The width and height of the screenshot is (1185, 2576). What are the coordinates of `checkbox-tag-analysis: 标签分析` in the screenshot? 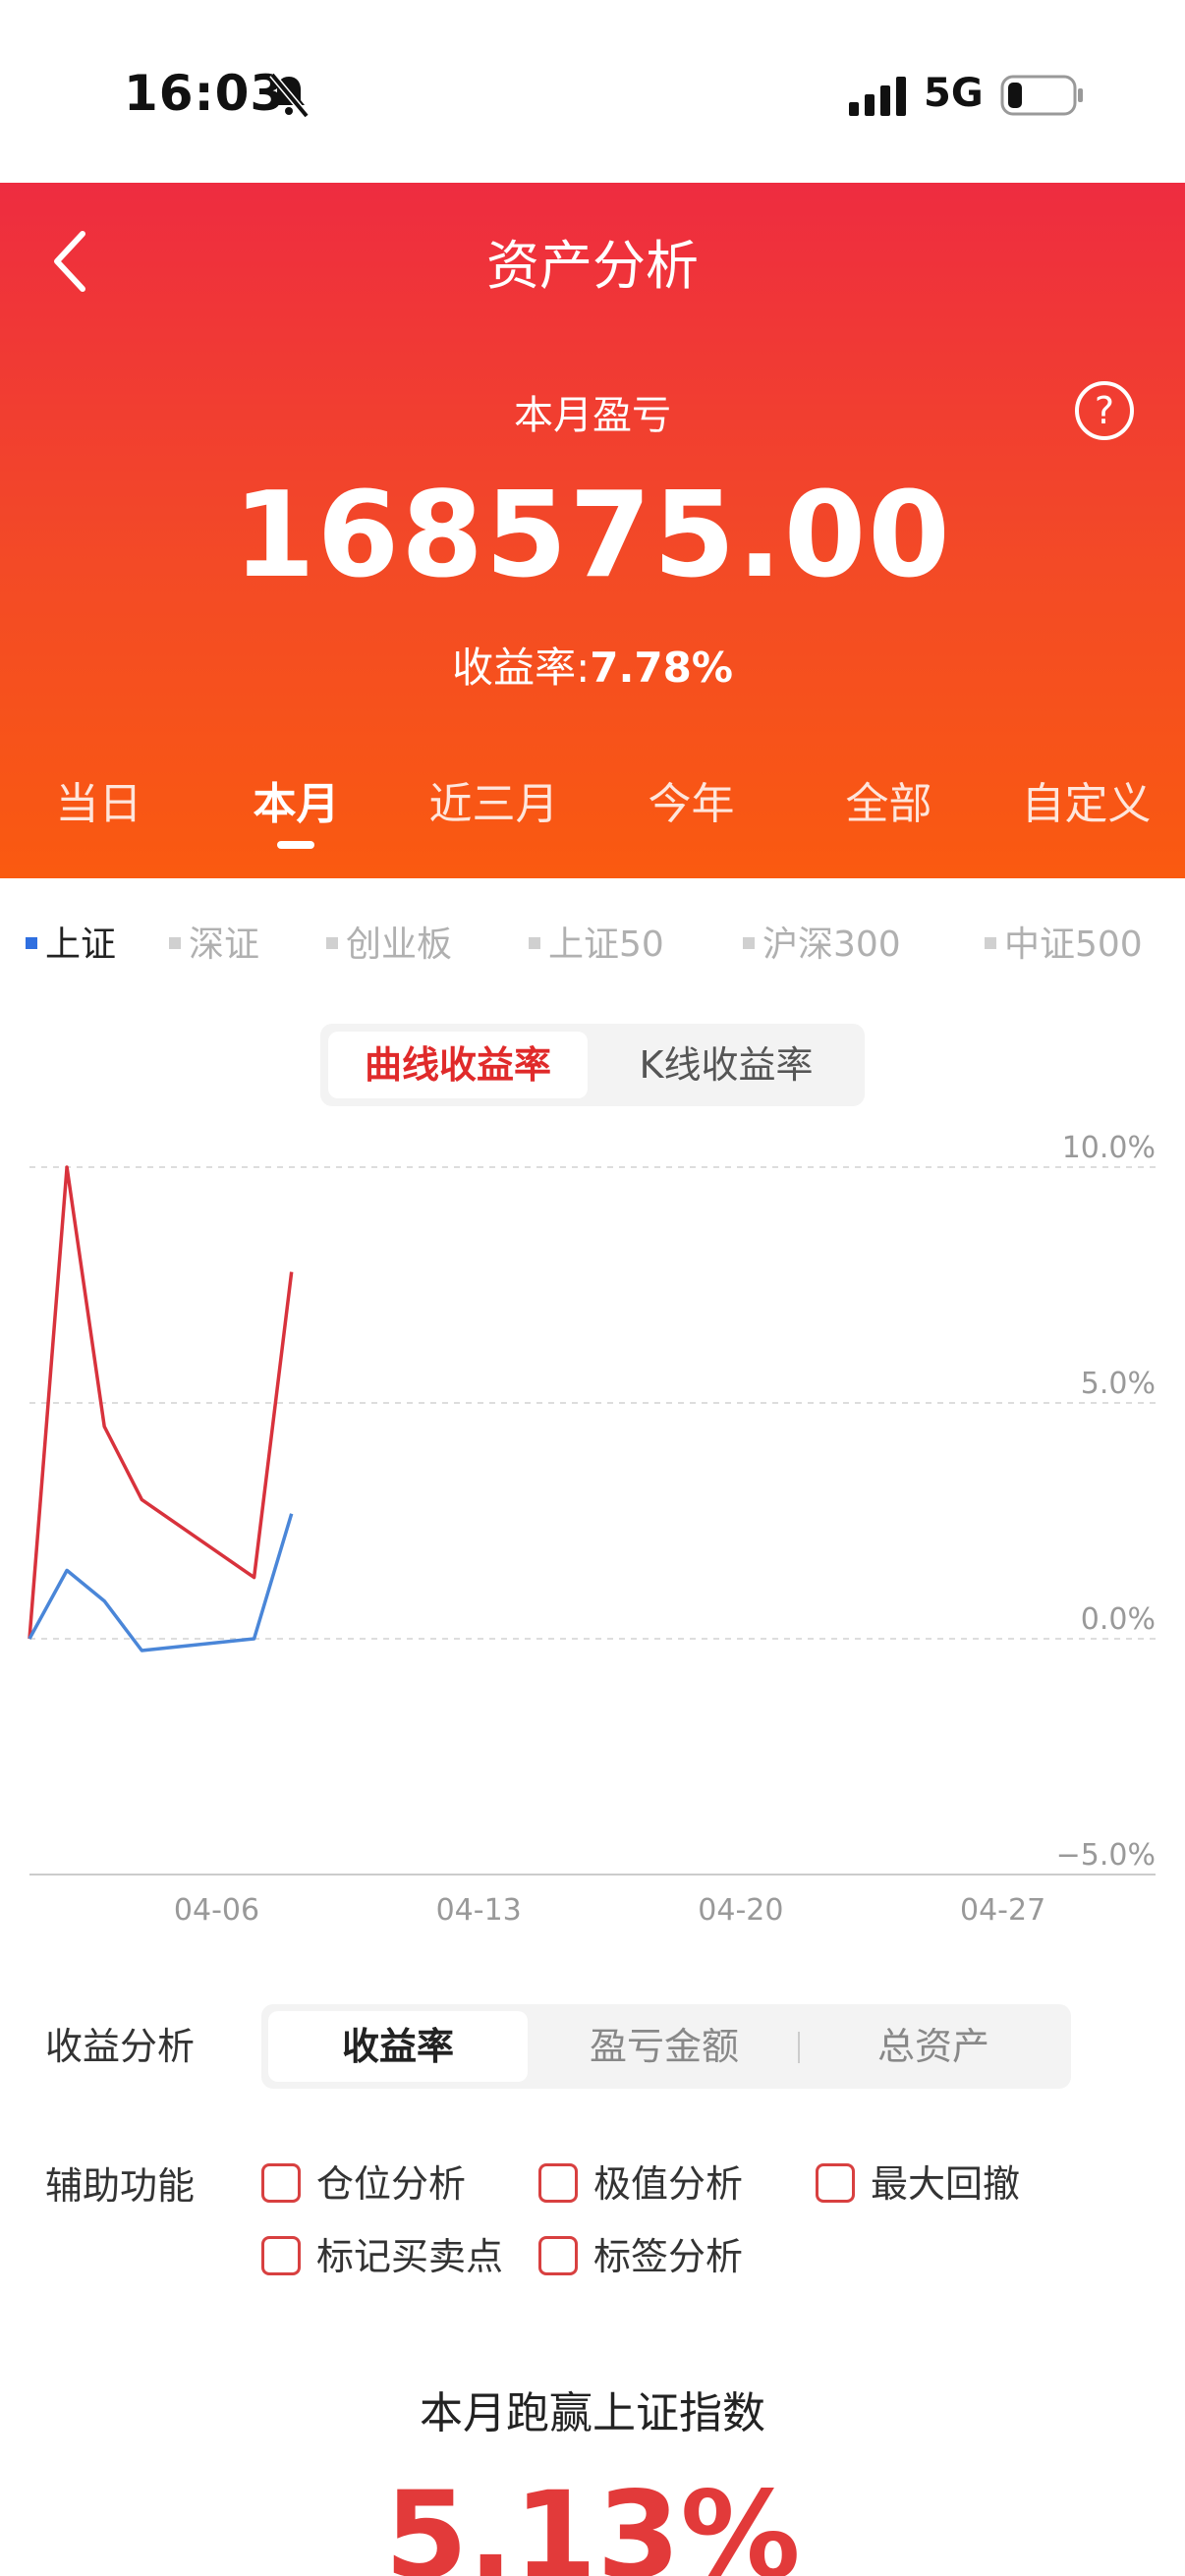 It's located at (641, 2253).